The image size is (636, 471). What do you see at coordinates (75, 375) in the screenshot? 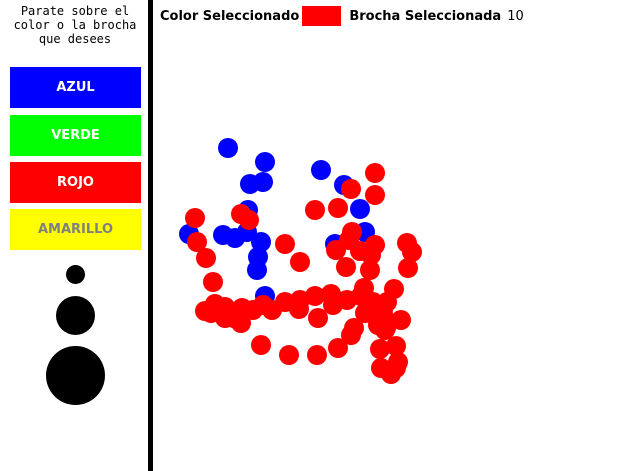
I see `brush-large-icon` at bounding box center [75, 375].